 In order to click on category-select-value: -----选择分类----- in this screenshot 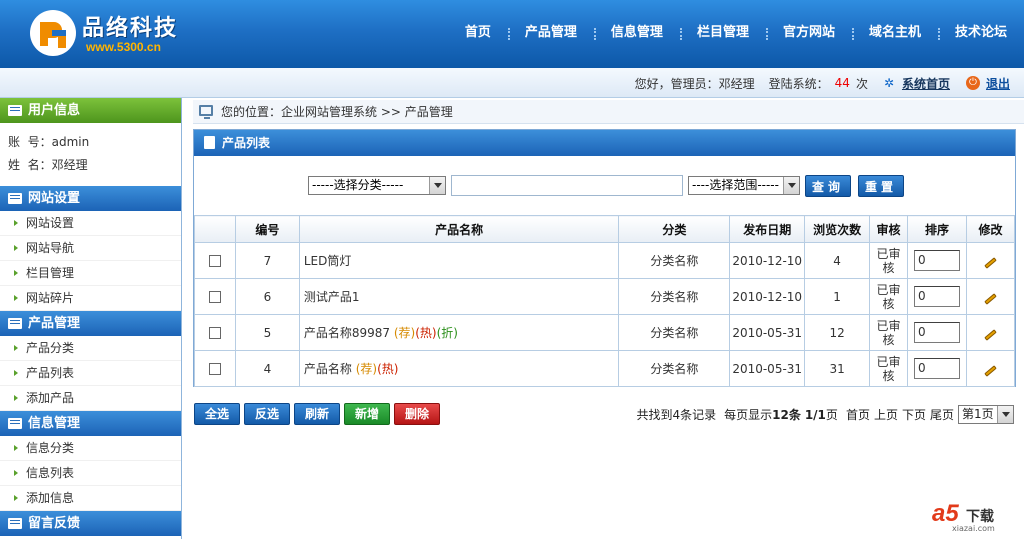, I will do `click(358, 185)`.